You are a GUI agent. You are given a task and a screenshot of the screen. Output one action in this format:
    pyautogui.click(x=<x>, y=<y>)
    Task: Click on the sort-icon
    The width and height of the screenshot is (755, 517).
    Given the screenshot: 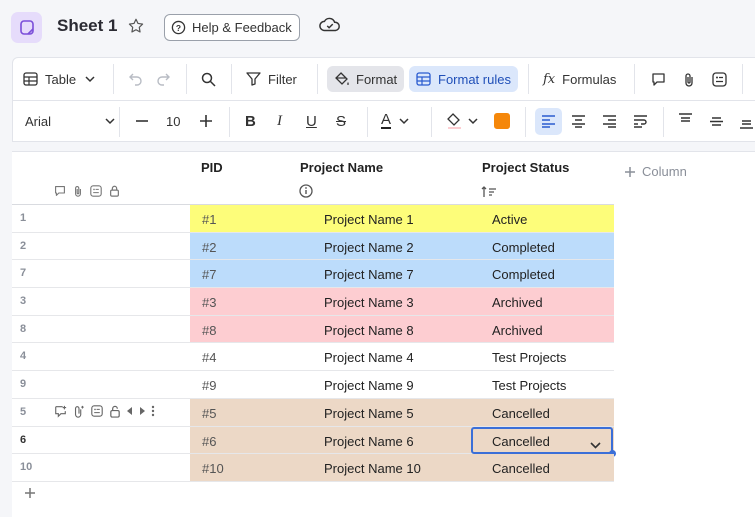 What is the action you would take?
    pyautogui.click(x=489, y=194)
    